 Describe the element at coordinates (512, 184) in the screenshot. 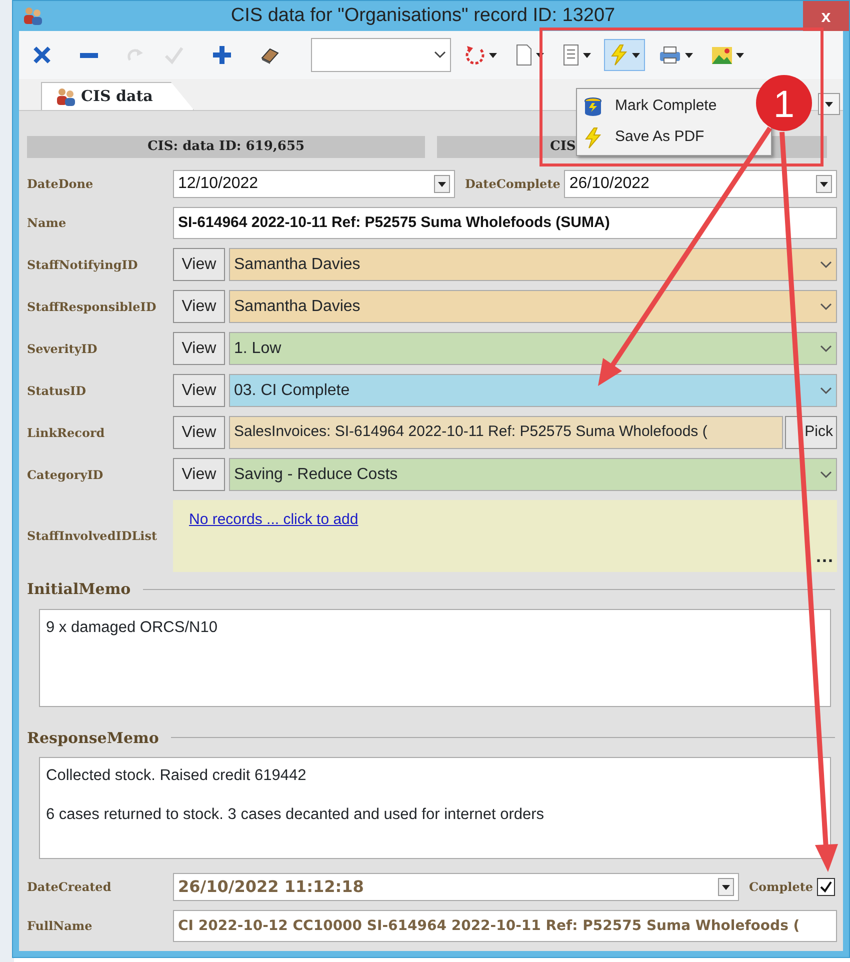

I see `field-label: DateComplete` at that location.